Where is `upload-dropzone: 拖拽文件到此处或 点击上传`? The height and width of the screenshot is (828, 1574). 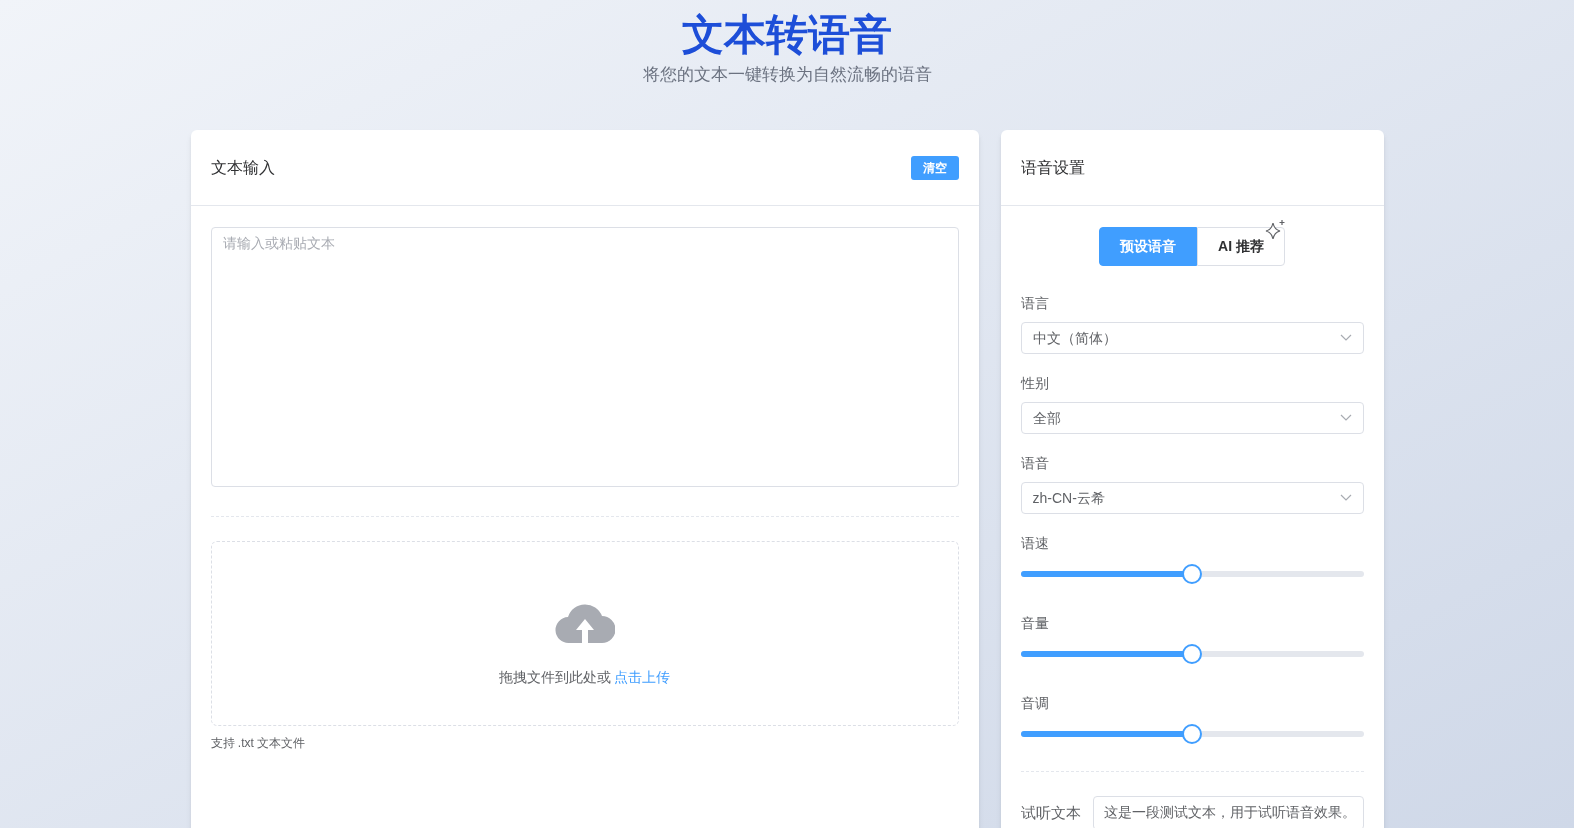 upload-dropzone: 拖拽文件到此处或 点击上传 is located at coordinates (584, 633).